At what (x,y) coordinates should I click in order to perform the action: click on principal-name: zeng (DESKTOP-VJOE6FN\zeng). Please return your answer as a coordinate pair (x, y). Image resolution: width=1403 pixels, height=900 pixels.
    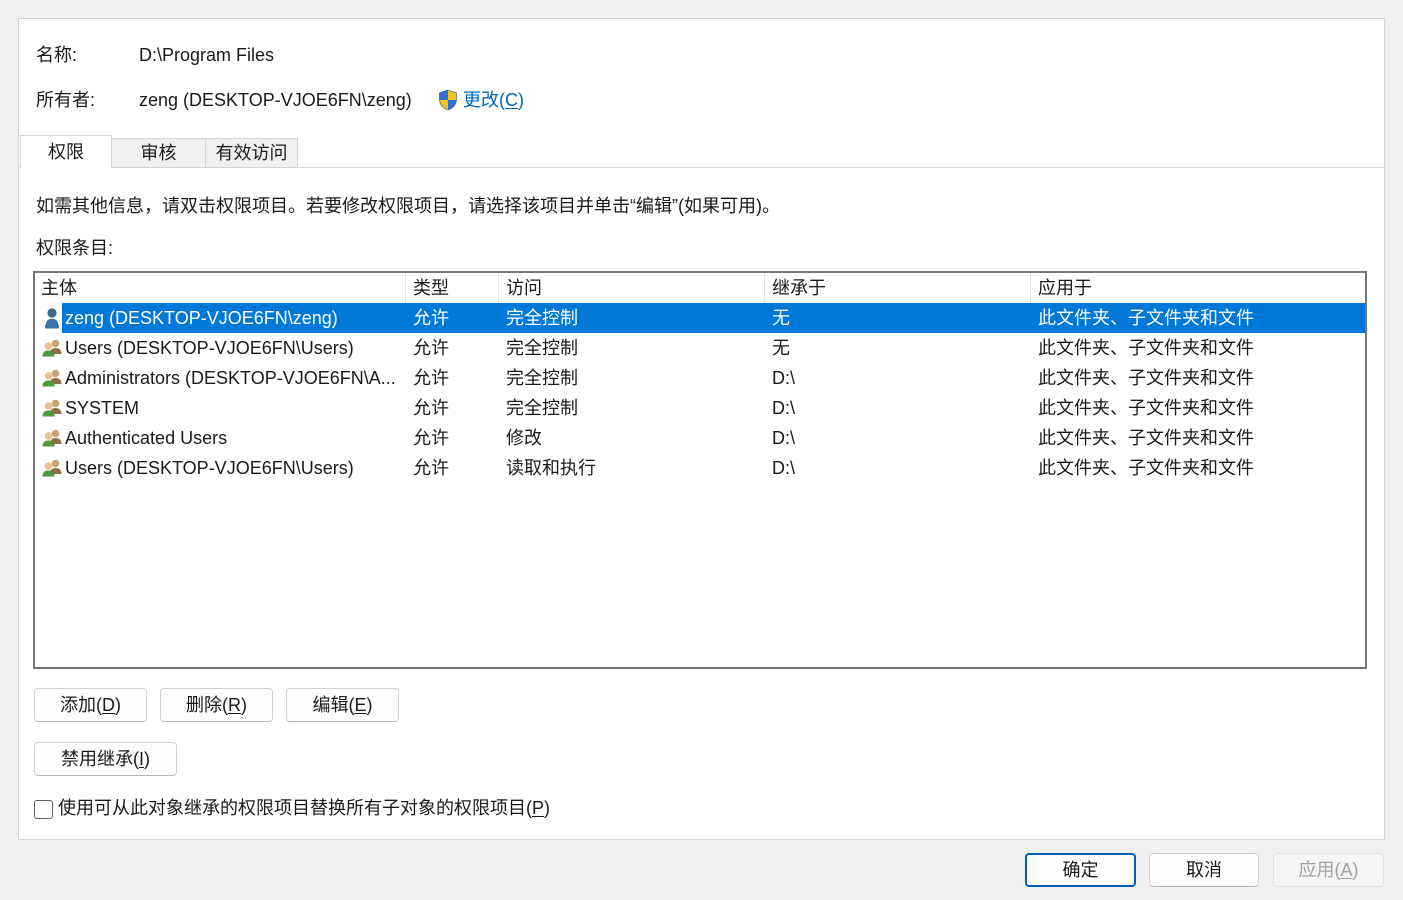
    Looking at the image, I should click on (201, 318).